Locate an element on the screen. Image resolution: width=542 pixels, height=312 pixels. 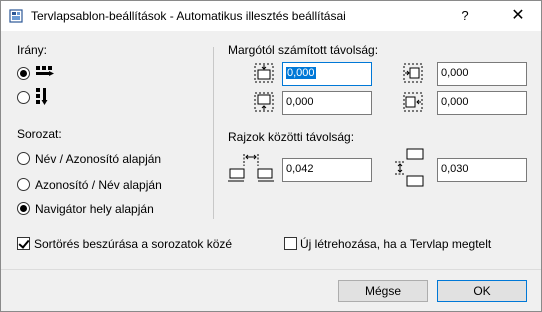
layout-settings-icon is located at coordinates (16, 16).